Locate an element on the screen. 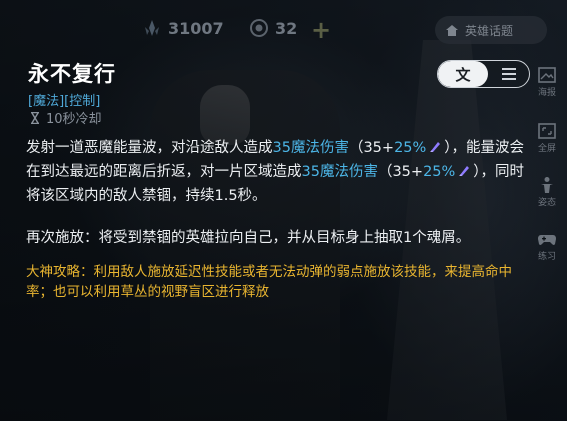 This screenshot has height=421, width=567. list-view-tab is located at coordinates (508, 74).